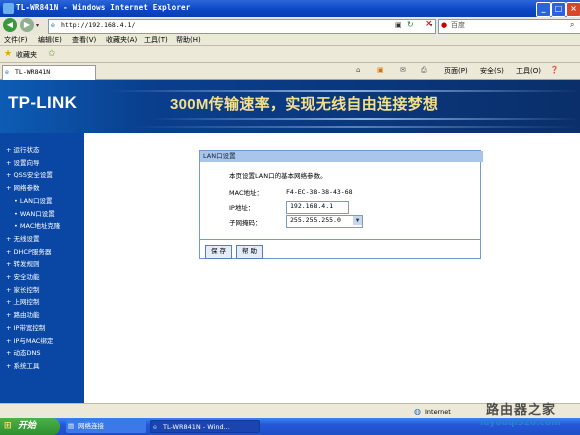  Describe the element at coordinates (49, 72) in the screenshot. I see `tab-tl-wr841n: e TL-WR841N` at that location.